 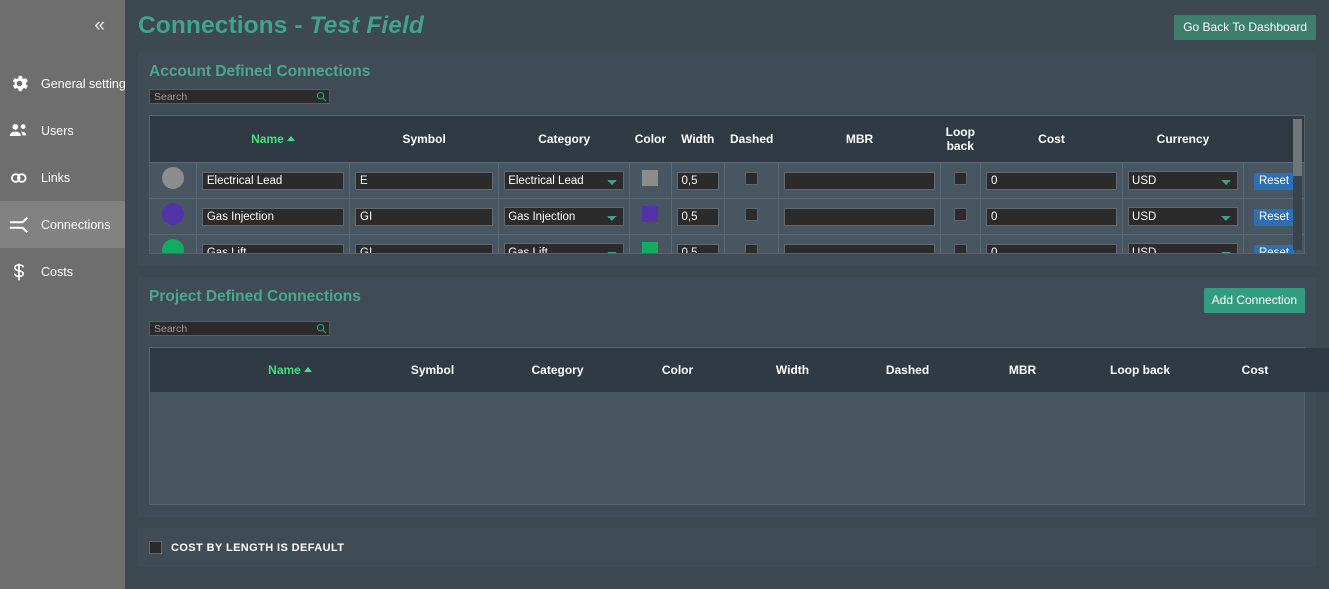 I want to click on project-search-box, so click(x=239, y=328).